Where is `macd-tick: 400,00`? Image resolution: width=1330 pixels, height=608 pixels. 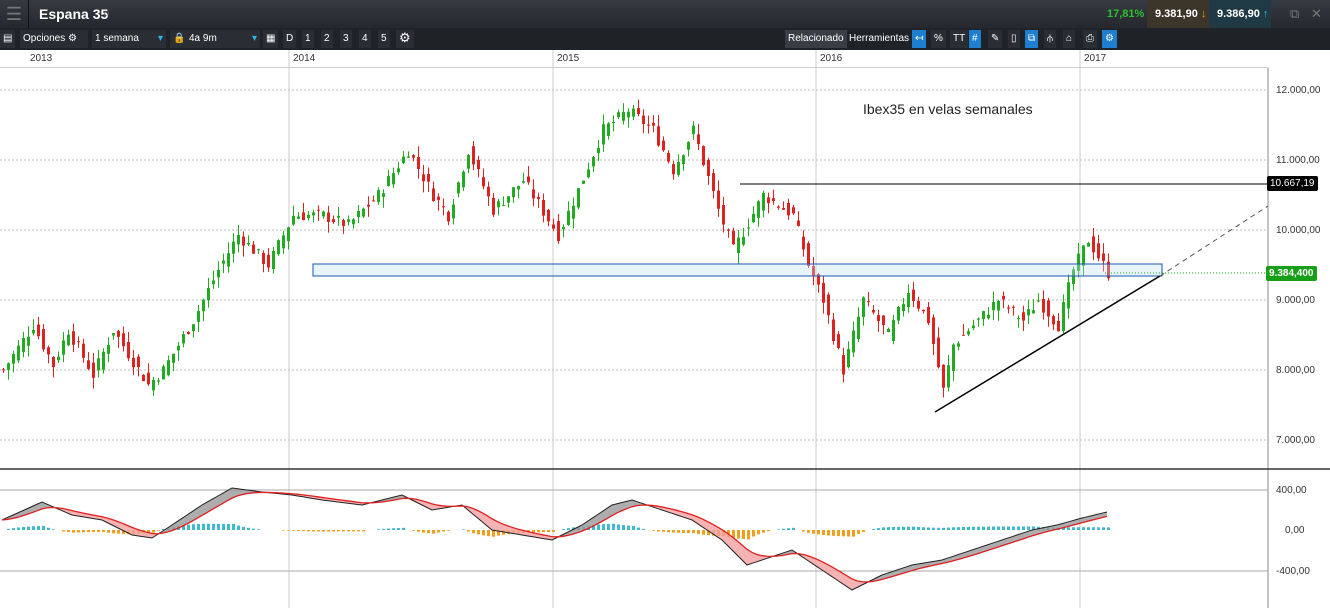
macd-tick: 400,00 is located at coordinates (1291, 490).